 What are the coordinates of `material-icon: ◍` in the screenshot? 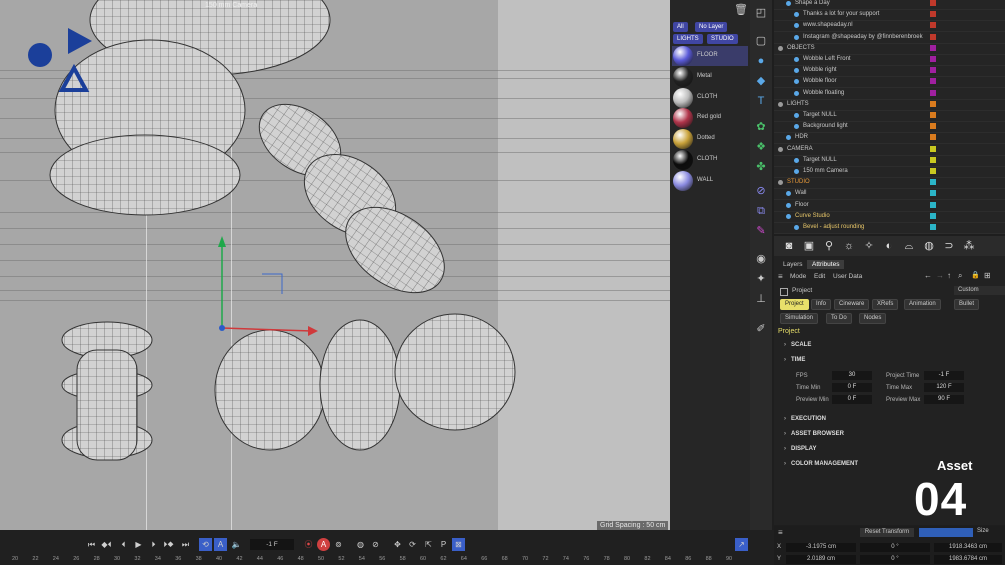 It's located at (929, 246).